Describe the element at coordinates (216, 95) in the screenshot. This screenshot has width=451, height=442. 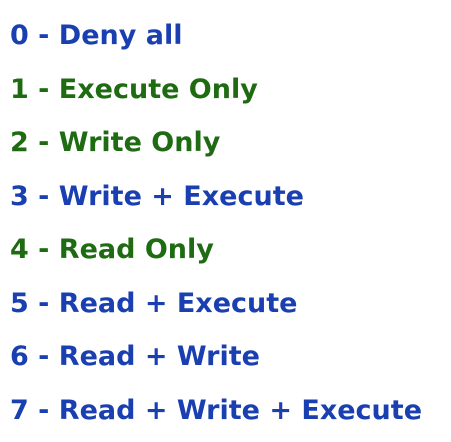
I see `permission-item-1: 1 - Execute Only` at that location.